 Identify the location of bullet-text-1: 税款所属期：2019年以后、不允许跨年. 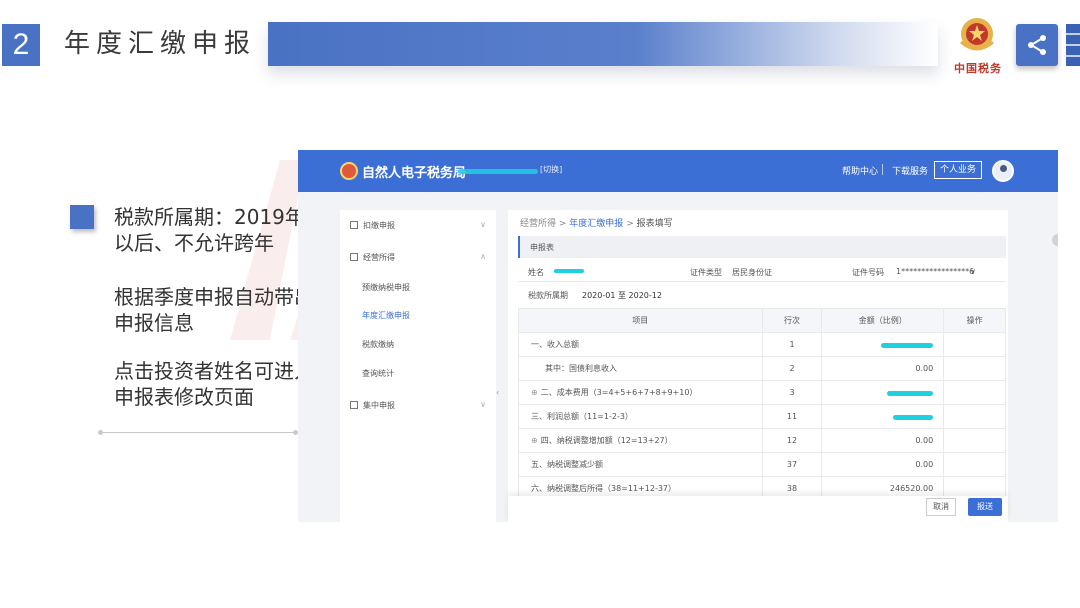
(209, 230).